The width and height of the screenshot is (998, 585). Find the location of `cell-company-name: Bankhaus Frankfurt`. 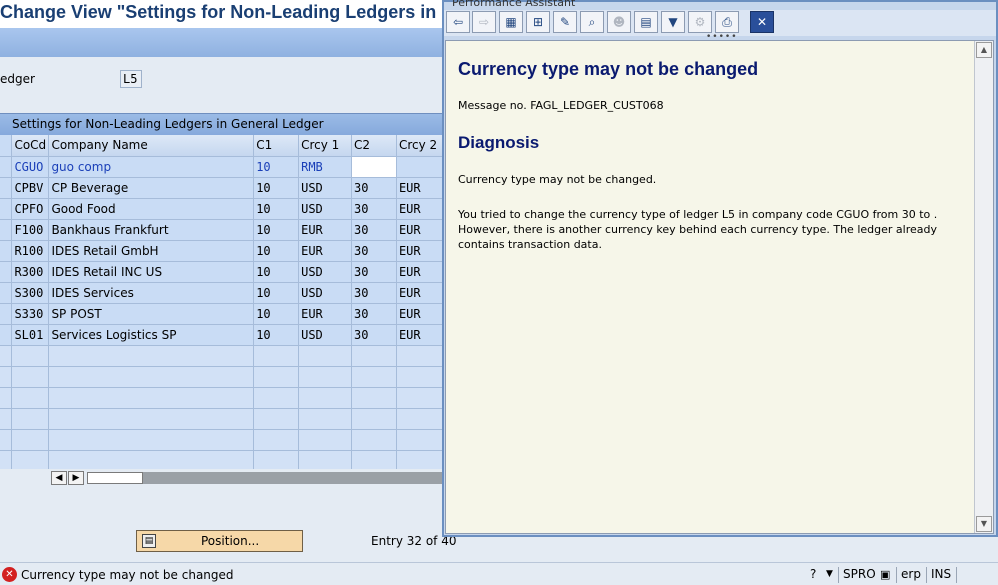

cell-company-name: Bankhaus Frankfurt is located at coordinates (151, 230).